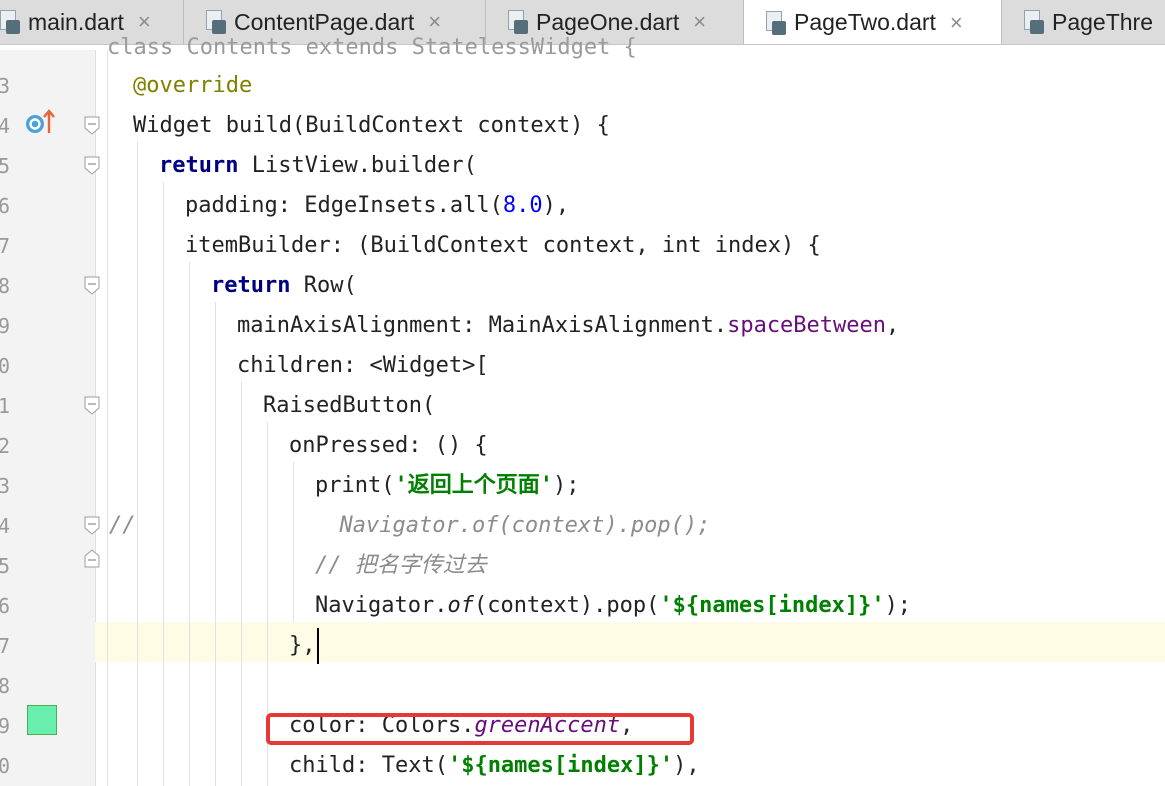 The height and width of the screenshot is (786, 1165). I want to click on code-line: padding: EdgeInsets.all(8.0),, so click(377, 206).